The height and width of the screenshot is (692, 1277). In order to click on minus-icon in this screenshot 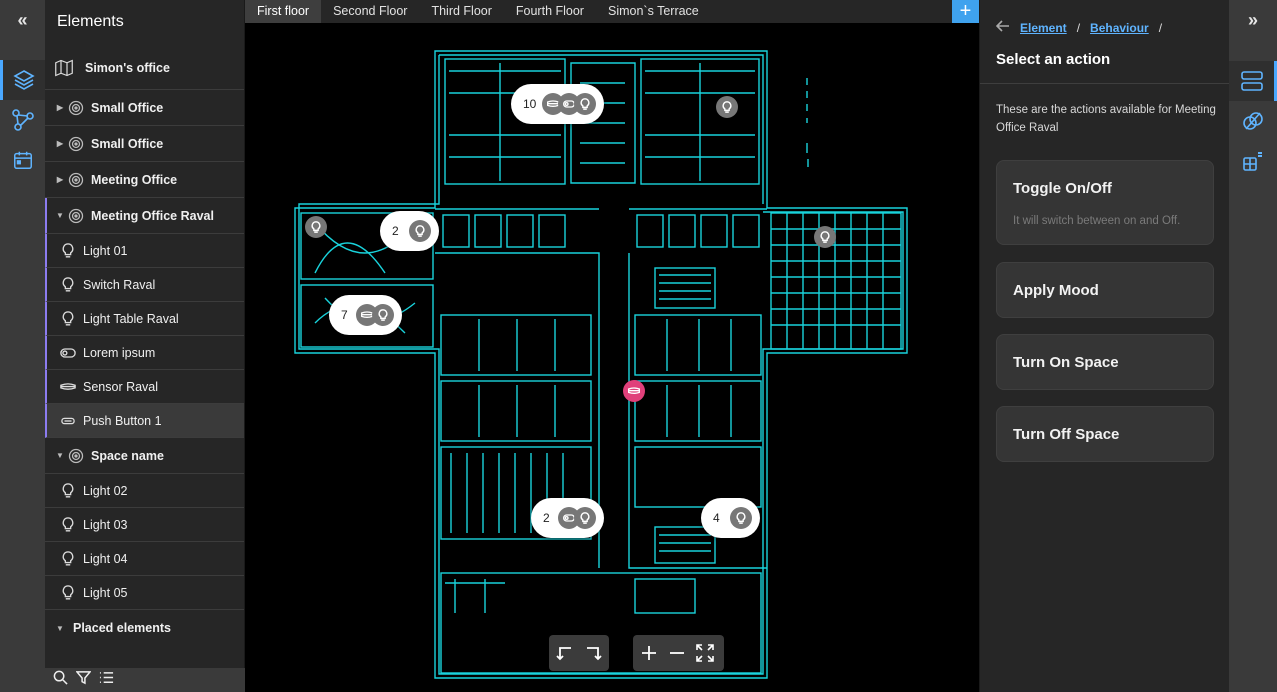, I will do `click(677, 653)`.